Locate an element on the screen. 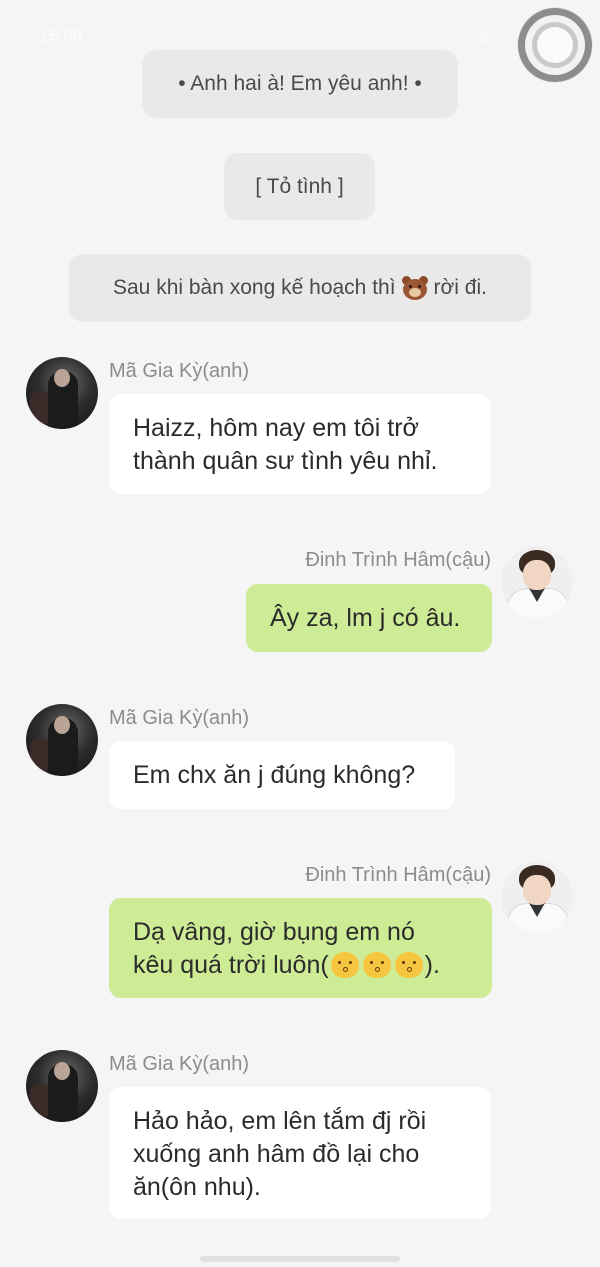 The image size is (600, 1267). system-message: Sau khi bàn xong kế hoạch thì rời đi. is located at coordinates (300, 288).